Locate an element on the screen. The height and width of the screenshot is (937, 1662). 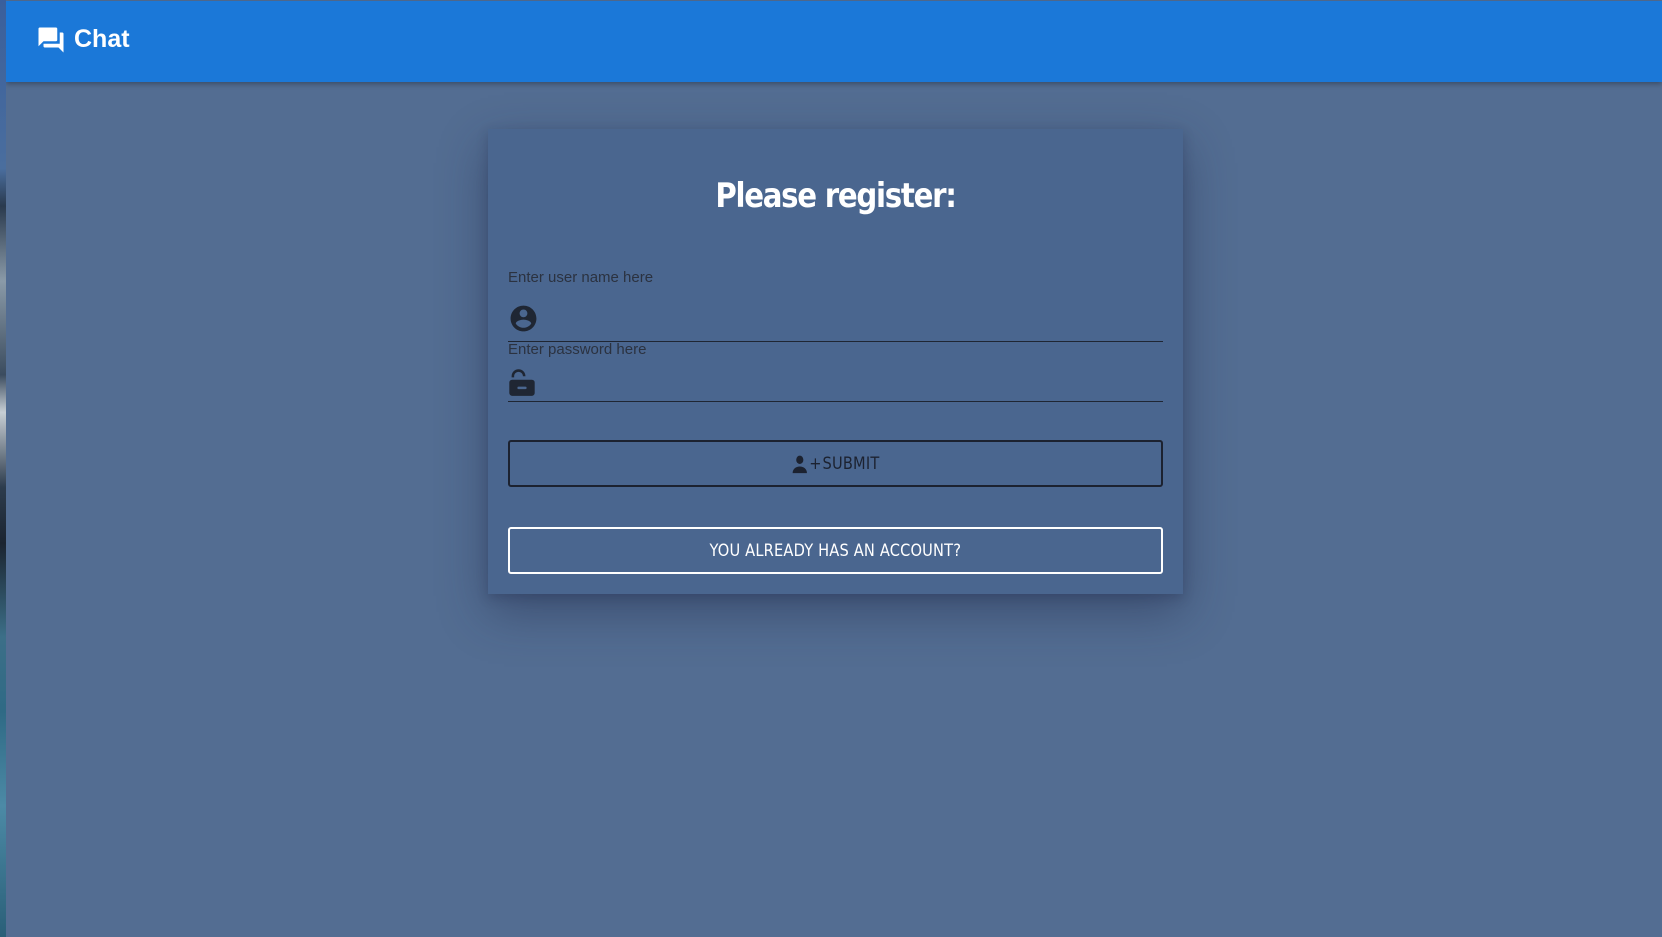
app-brand: Chat is located at coordinates (83, 40).